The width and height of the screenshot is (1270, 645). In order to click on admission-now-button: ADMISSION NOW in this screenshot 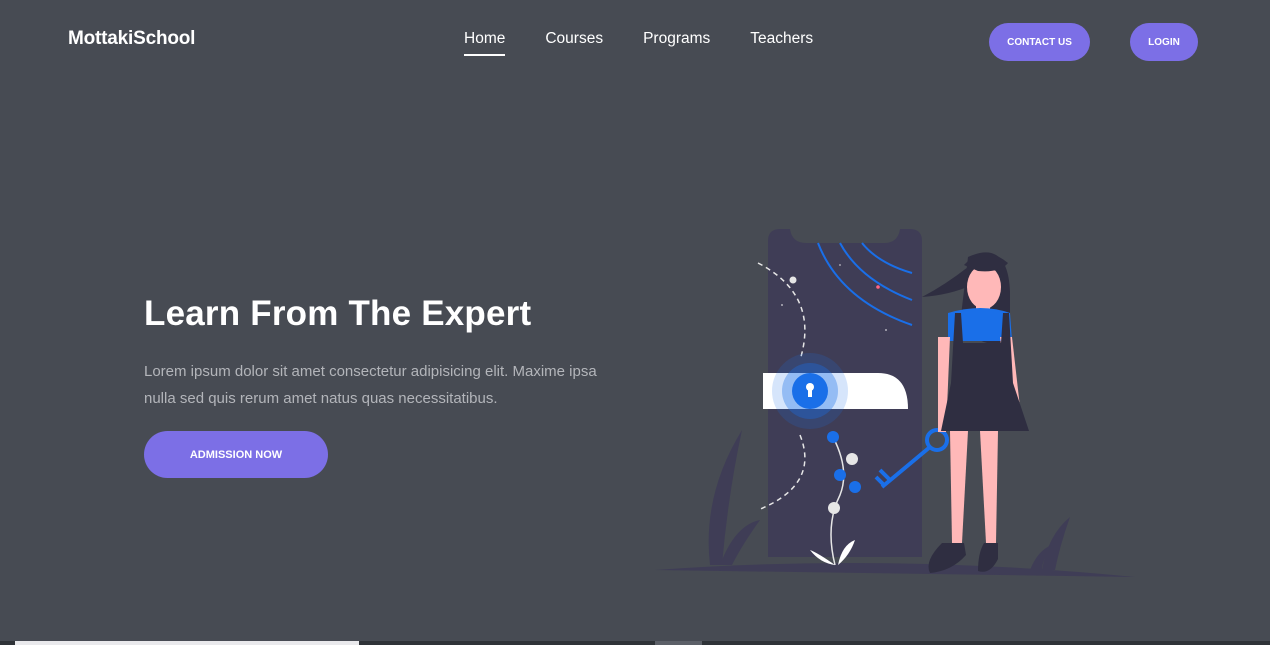, I will do `click(236, 454)`.